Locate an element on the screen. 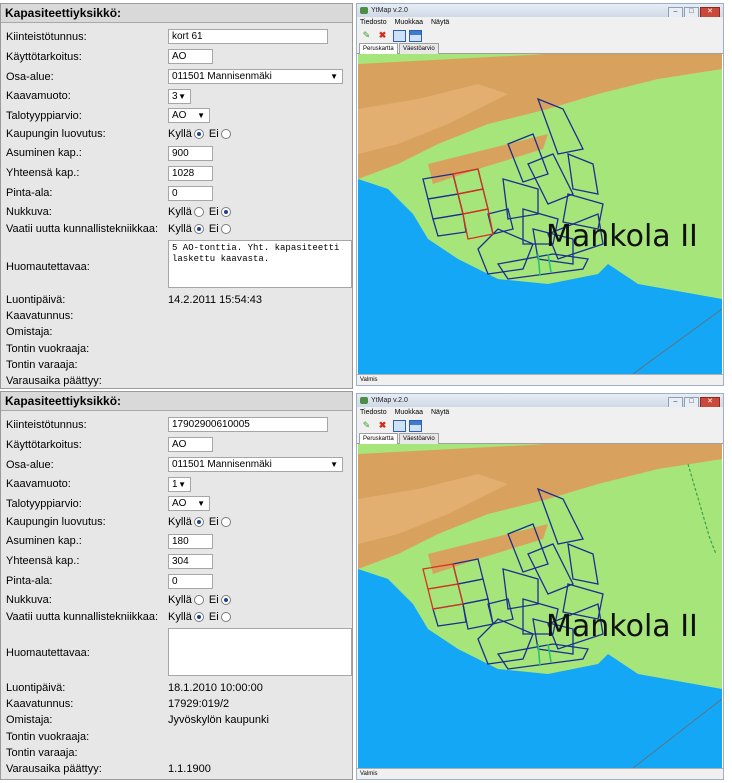 Image resolution: width=732 pixels, height=783 pixels. luontipaiva-value: 18.1.2010 10:00:00 is located at coordinates (215, 688).